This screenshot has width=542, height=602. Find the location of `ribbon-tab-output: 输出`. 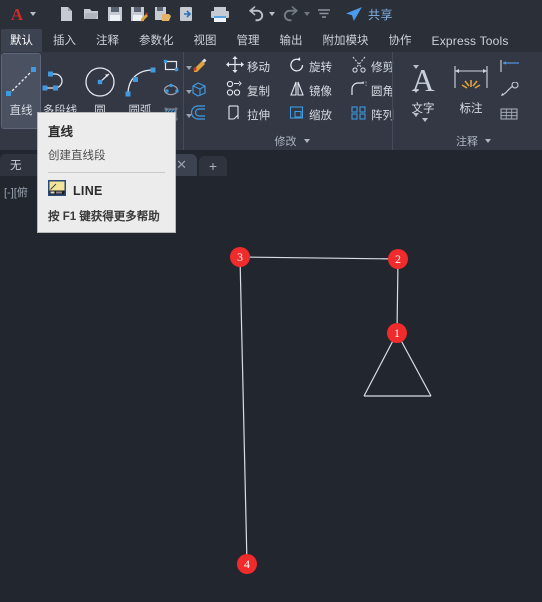

ribbon-tab-output: 输出 is located at coordinates (291, 40).